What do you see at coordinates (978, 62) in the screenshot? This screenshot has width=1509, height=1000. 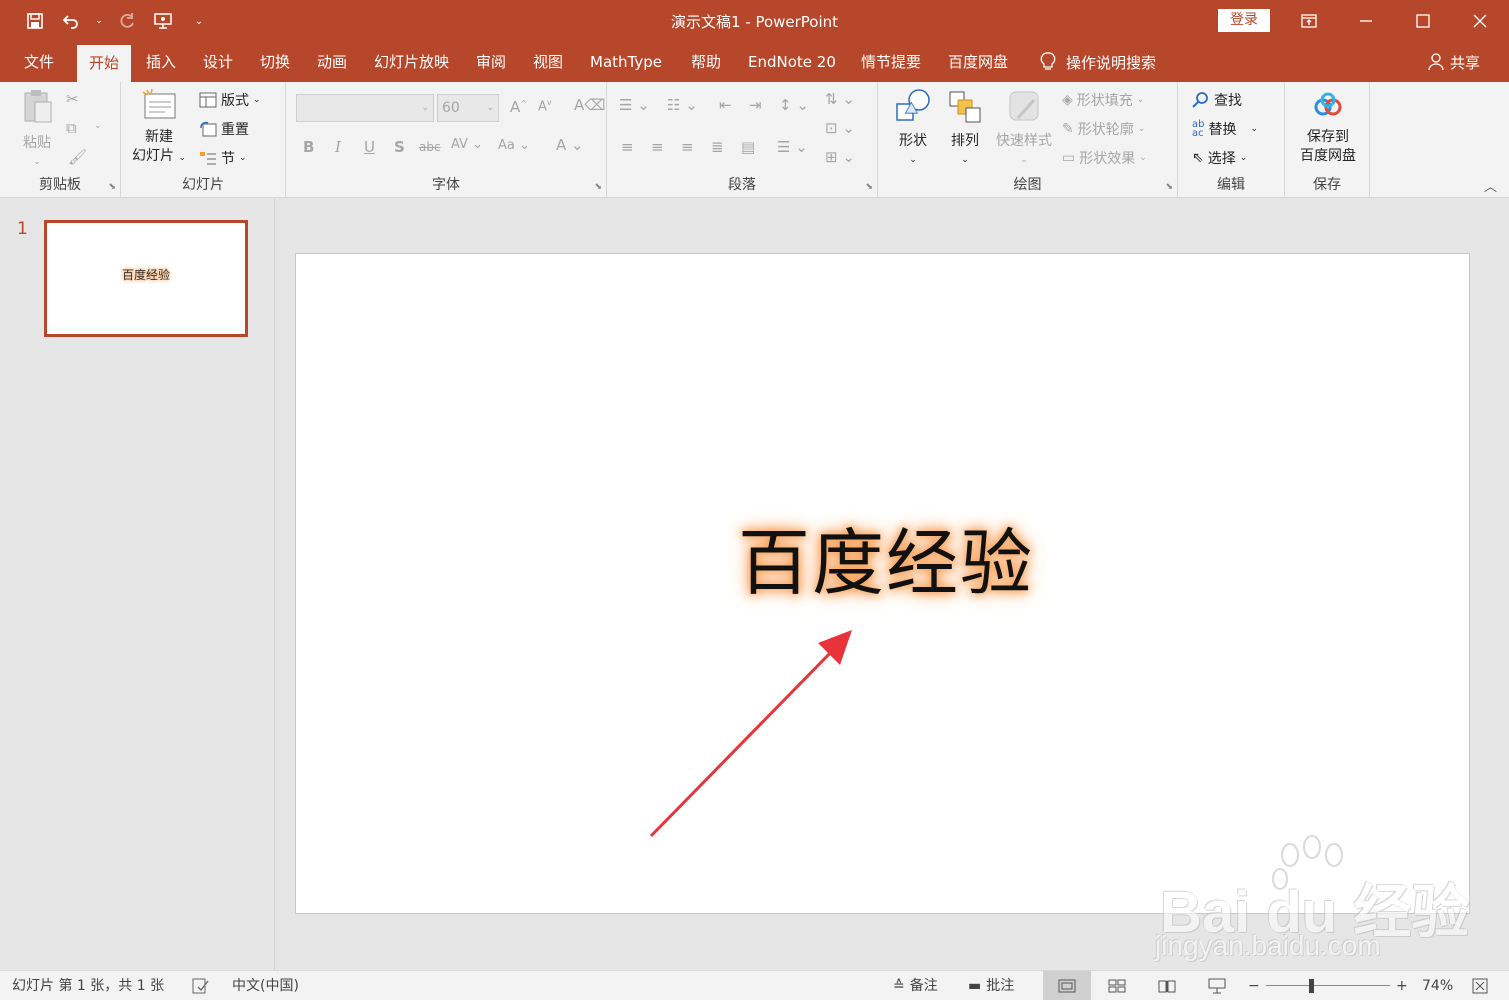 I see `tab-baidu-netdisk: 百度网盘` at bounding box center [978, 62].